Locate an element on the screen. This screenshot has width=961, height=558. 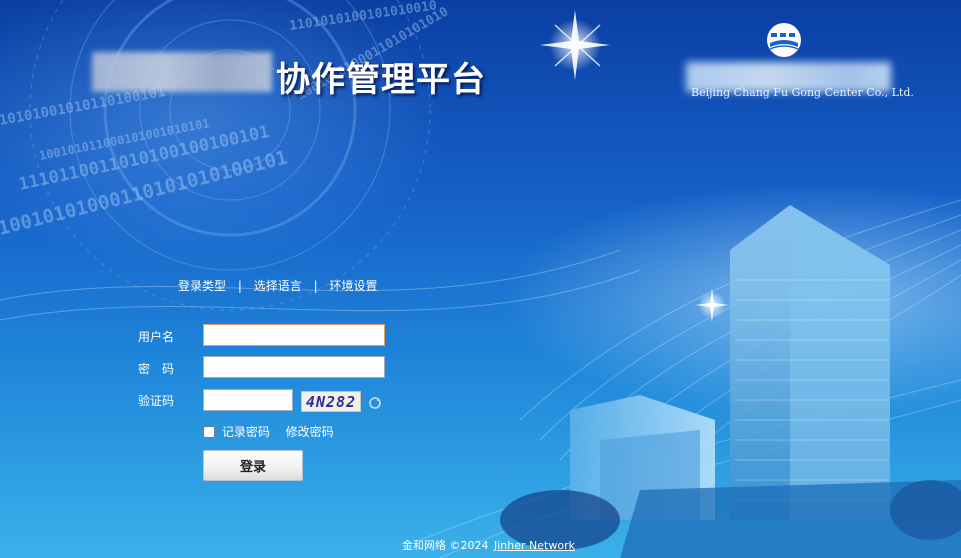
username-label: 用户名 is located at coordinates (156, 337).